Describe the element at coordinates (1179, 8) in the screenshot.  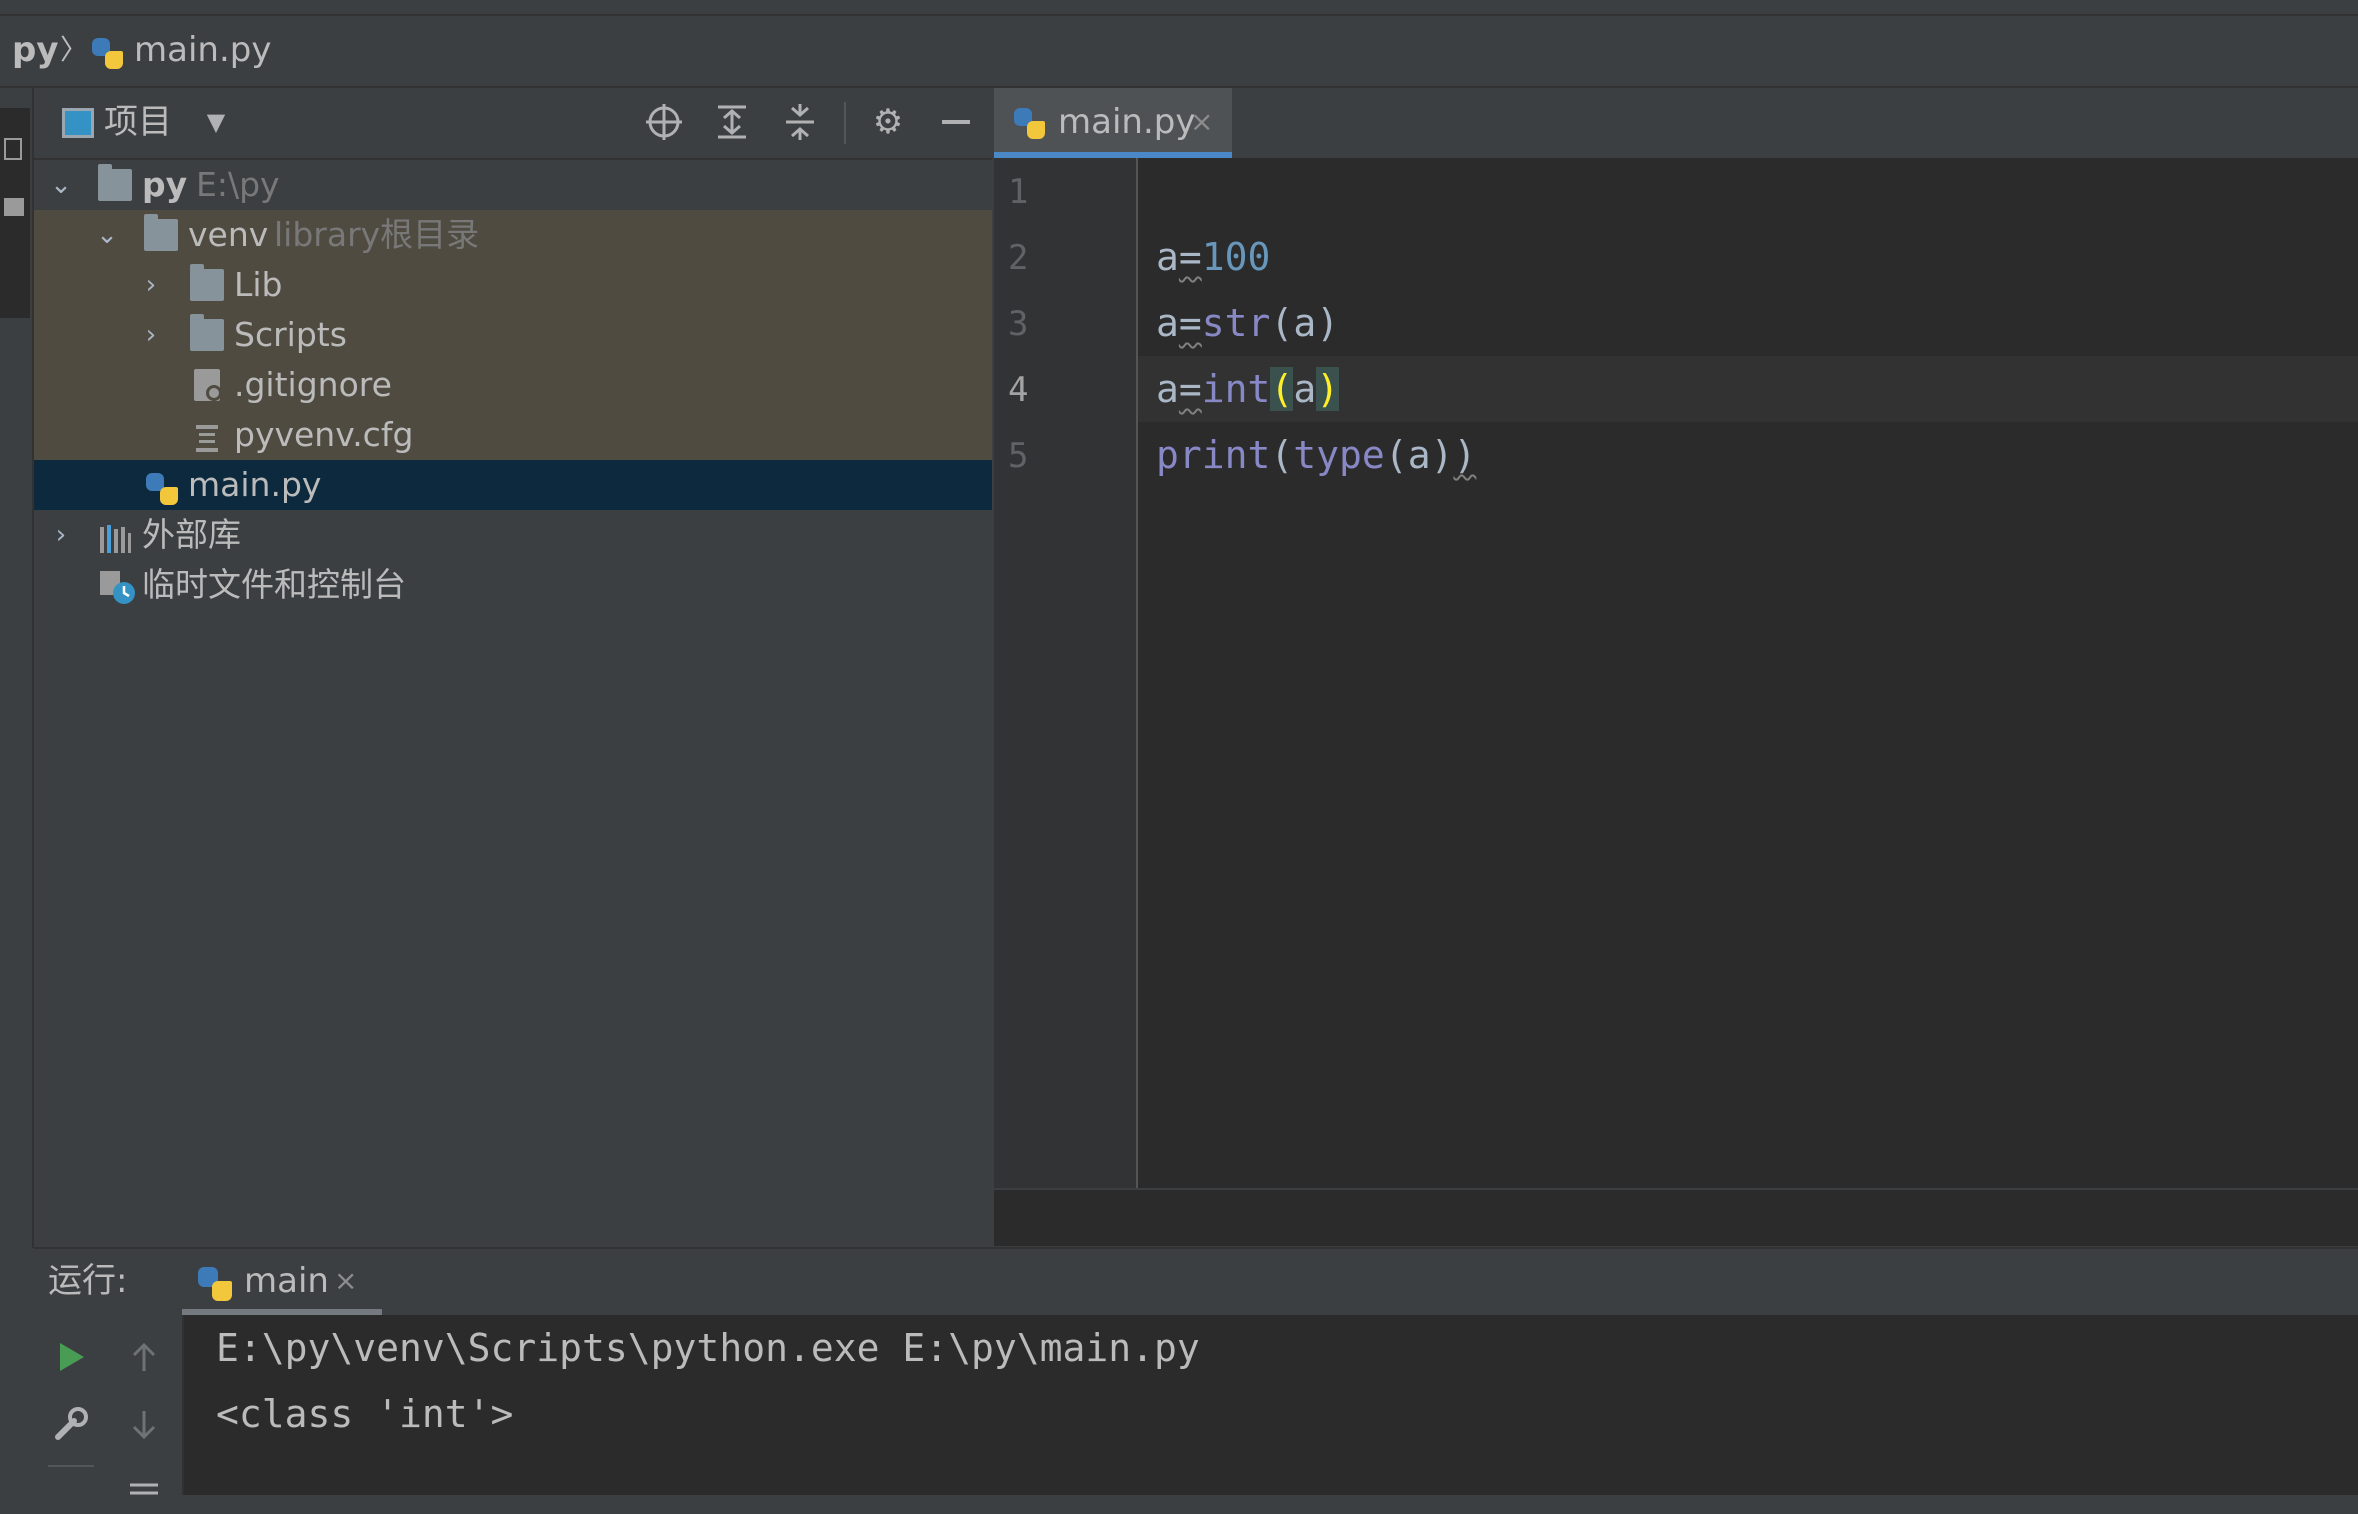
I see `title-bar-edge` at that location.